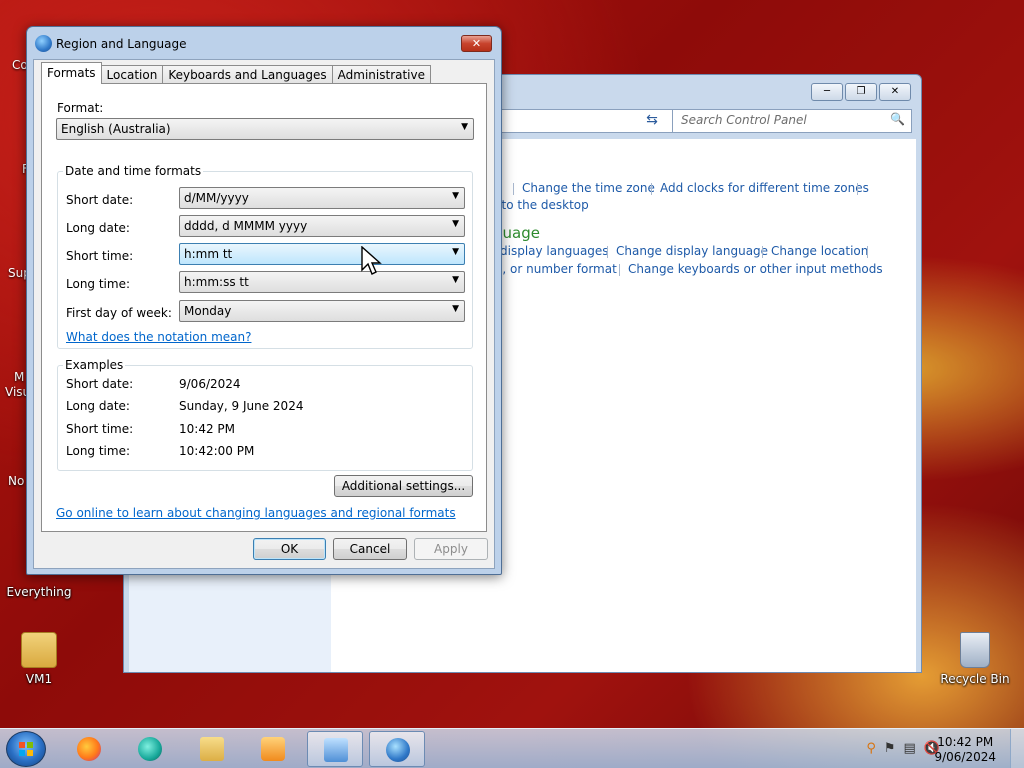  I want to click on taskbar-region-language, so click(397, 749).